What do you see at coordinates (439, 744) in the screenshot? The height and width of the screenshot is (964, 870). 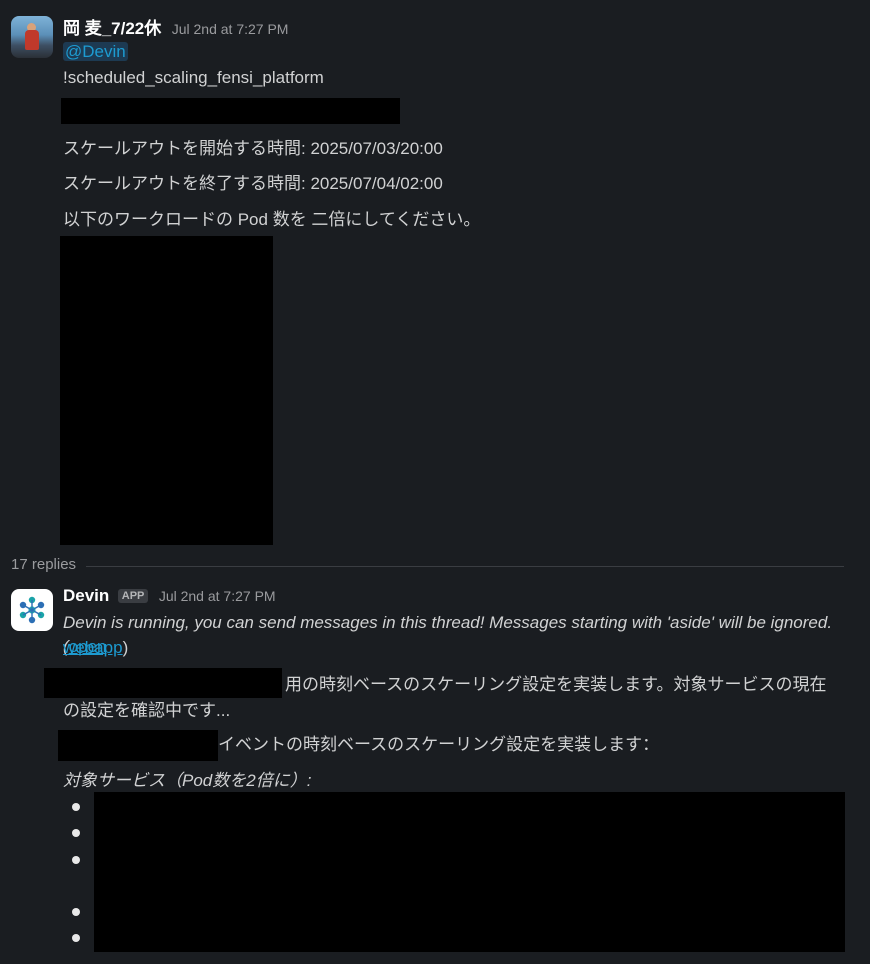 I see `event-text: イベントの時刻ベースのスケーリング設定を実装します：` at bounding box center [439, 744].